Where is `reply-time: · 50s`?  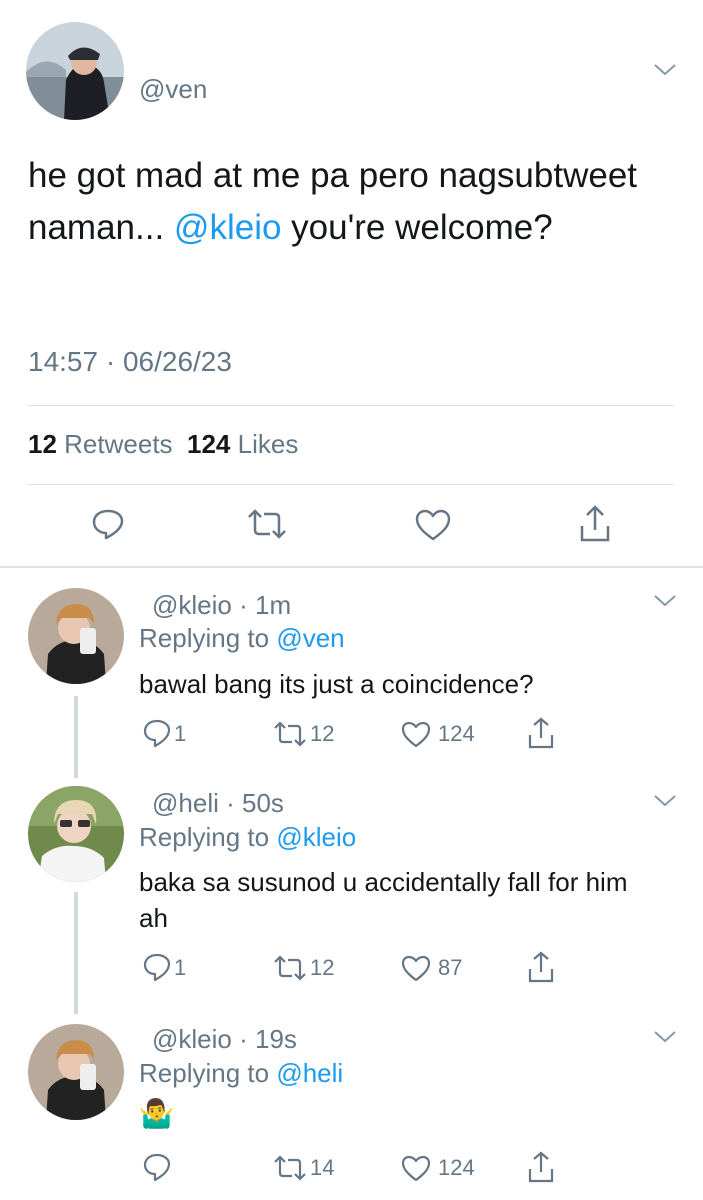 reply-time: · 50s is located at coordinates (255, 803).